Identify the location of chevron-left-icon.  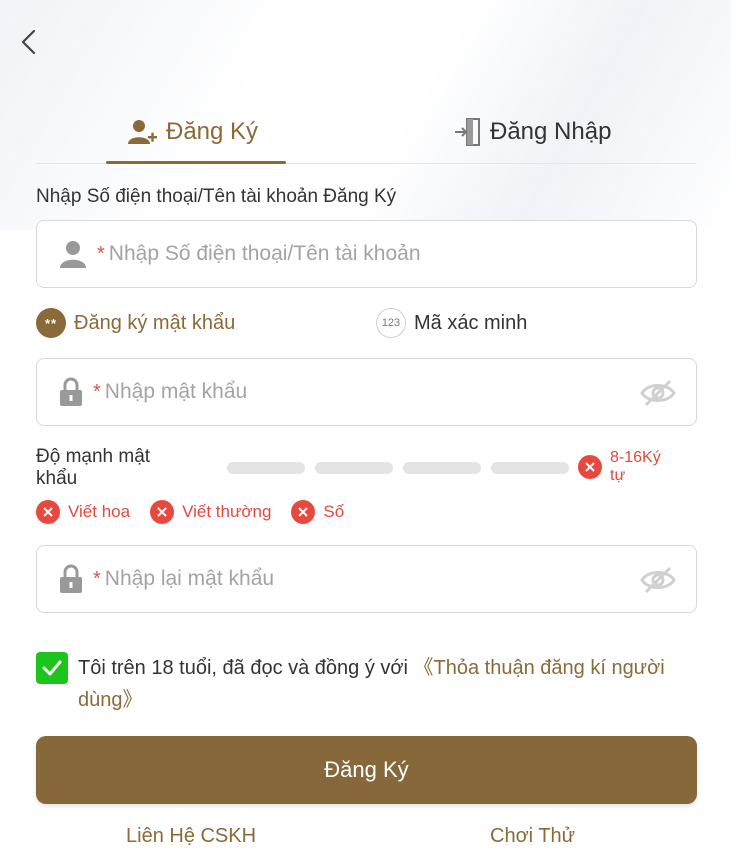
(28, 42).